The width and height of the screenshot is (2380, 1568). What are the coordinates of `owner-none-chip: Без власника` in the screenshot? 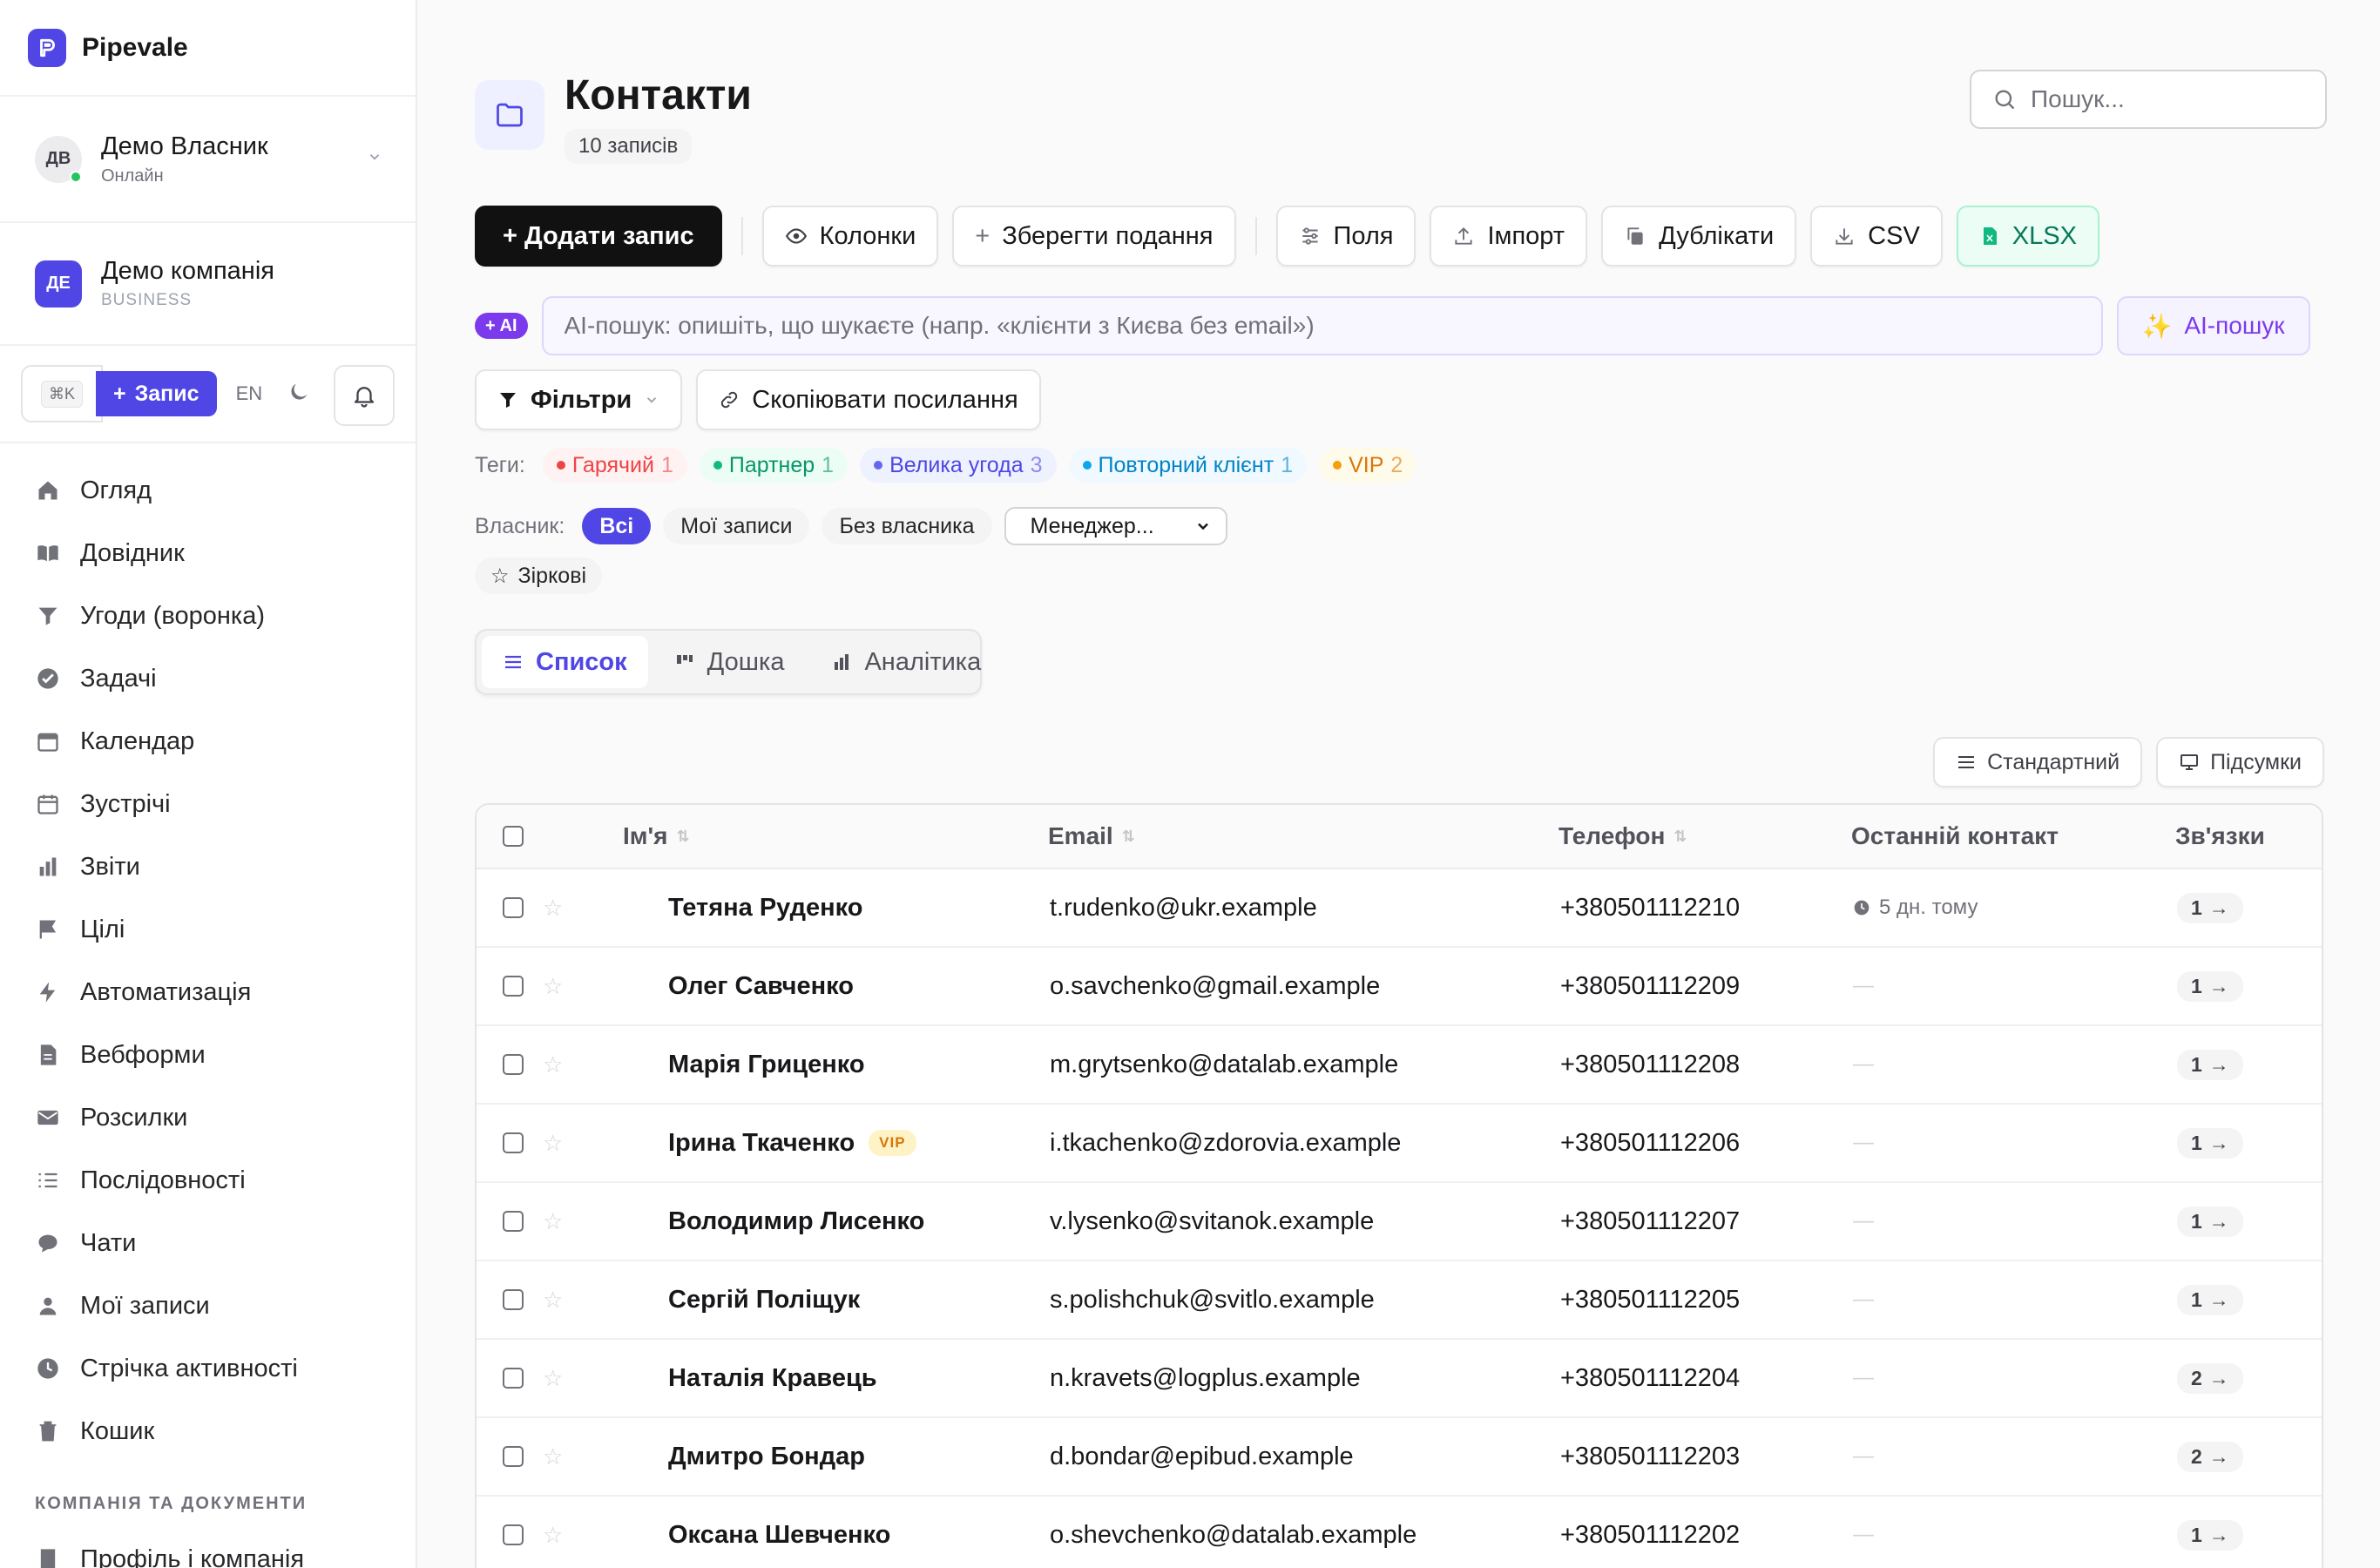 It's located at (907, 526).